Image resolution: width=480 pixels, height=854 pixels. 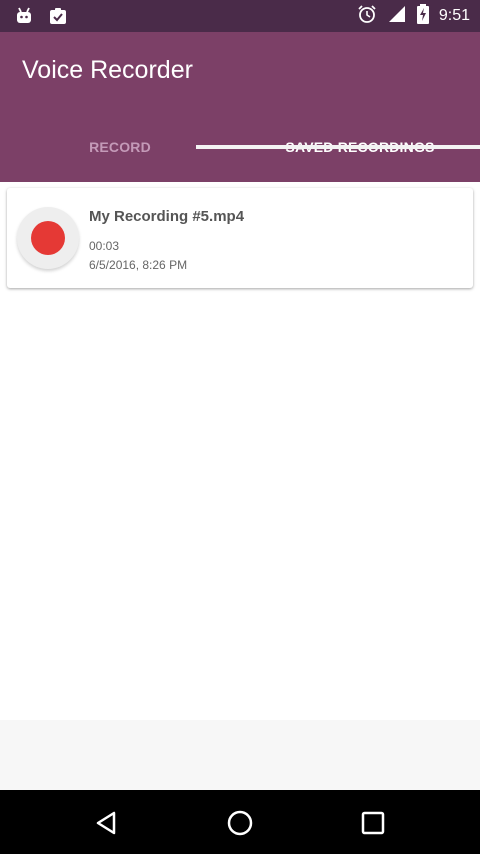 What do you see at coordinates (422, 16) in the screenshot?
I see `battery-charging-icon` at bounding box center [422, 16].